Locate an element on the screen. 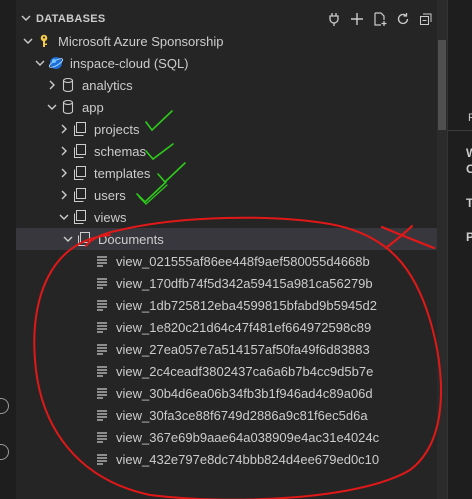 The width and height of the screenshot is (472, 499). collection-label: templates is located at coordinates (122, 173).